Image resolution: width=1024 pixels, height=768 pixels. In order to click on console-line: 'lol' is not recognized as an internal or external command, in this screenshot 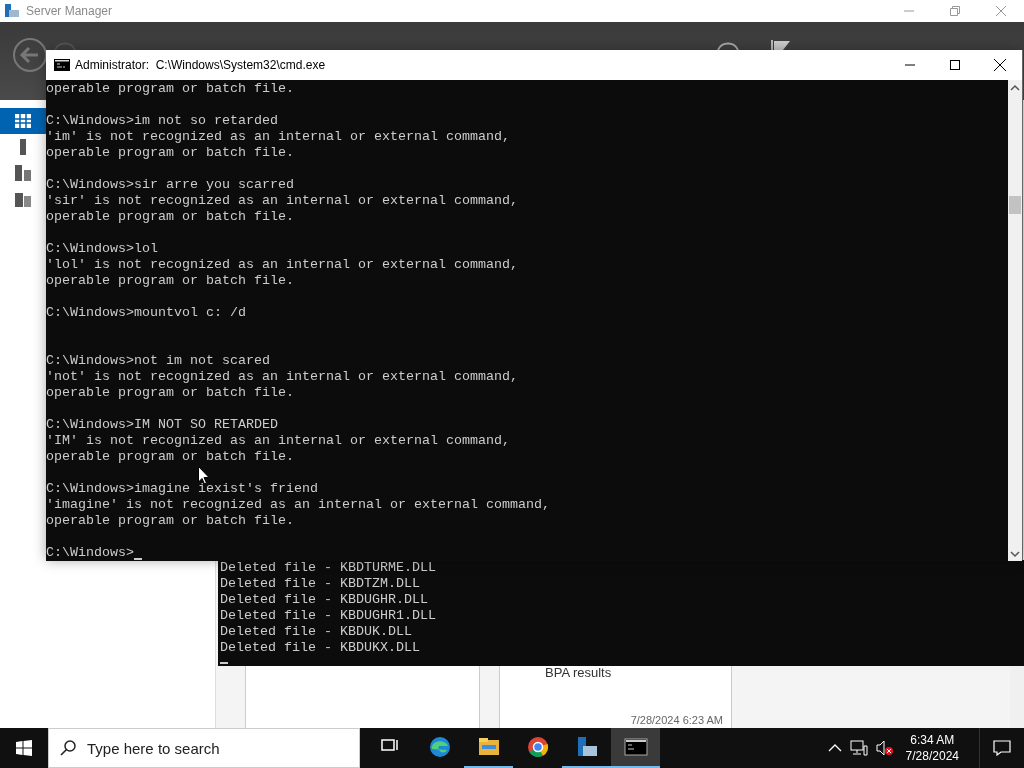, I will do `click(282, 265)`.